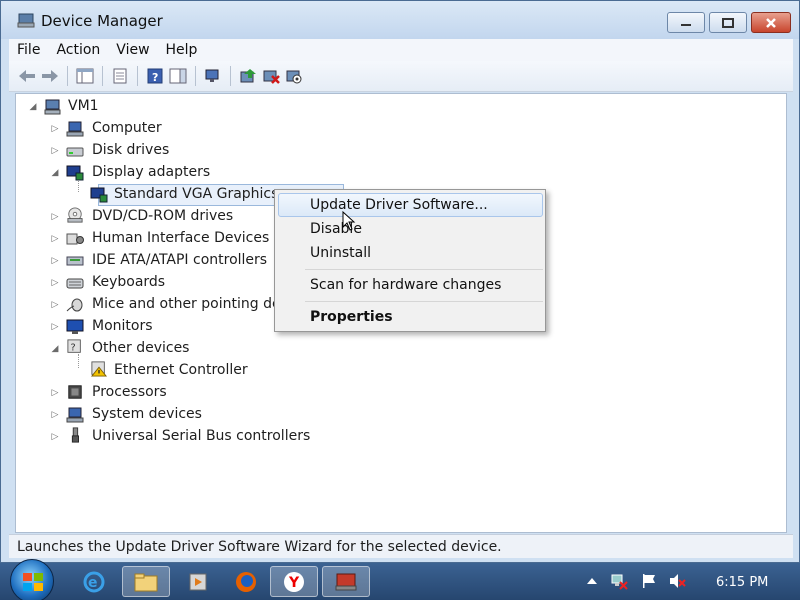 This screenshot has height=600, width=800. What do you see at coordinates (619, 581) in the screenshot?
I see `network-icon` at bounding box center [619, 581].